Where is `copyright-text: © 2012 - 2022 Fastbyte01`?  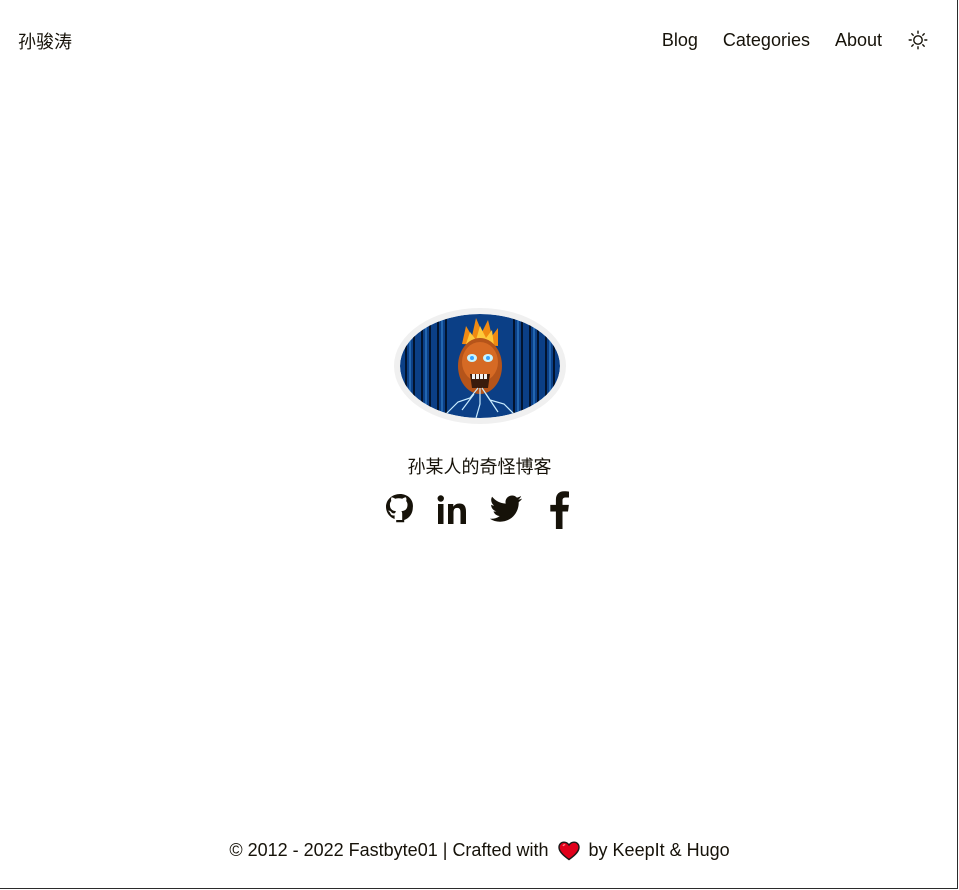
copyright-text: © 2012 - 2022 Fastbyte01 is located at coordinates (333, 850).